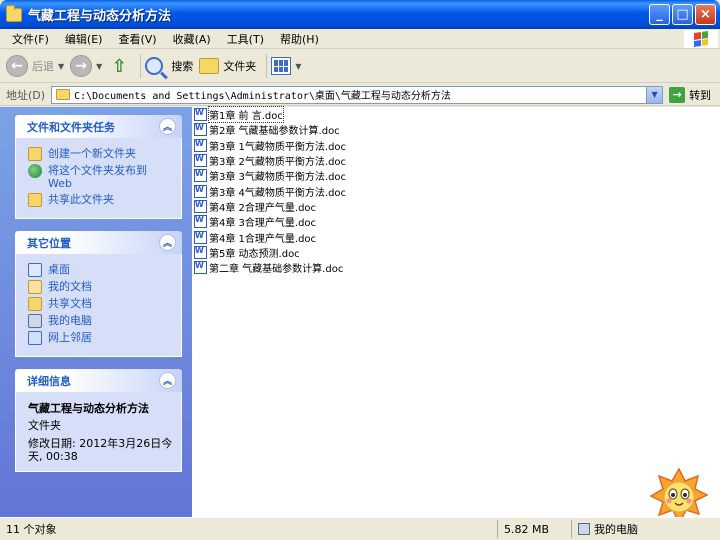 This screenshot has width=720, height=540. What do you see at coordinates (100, 287) in the screenshot?
I see `place-my-documents: 我的文档` at bounding box center [100, 287].